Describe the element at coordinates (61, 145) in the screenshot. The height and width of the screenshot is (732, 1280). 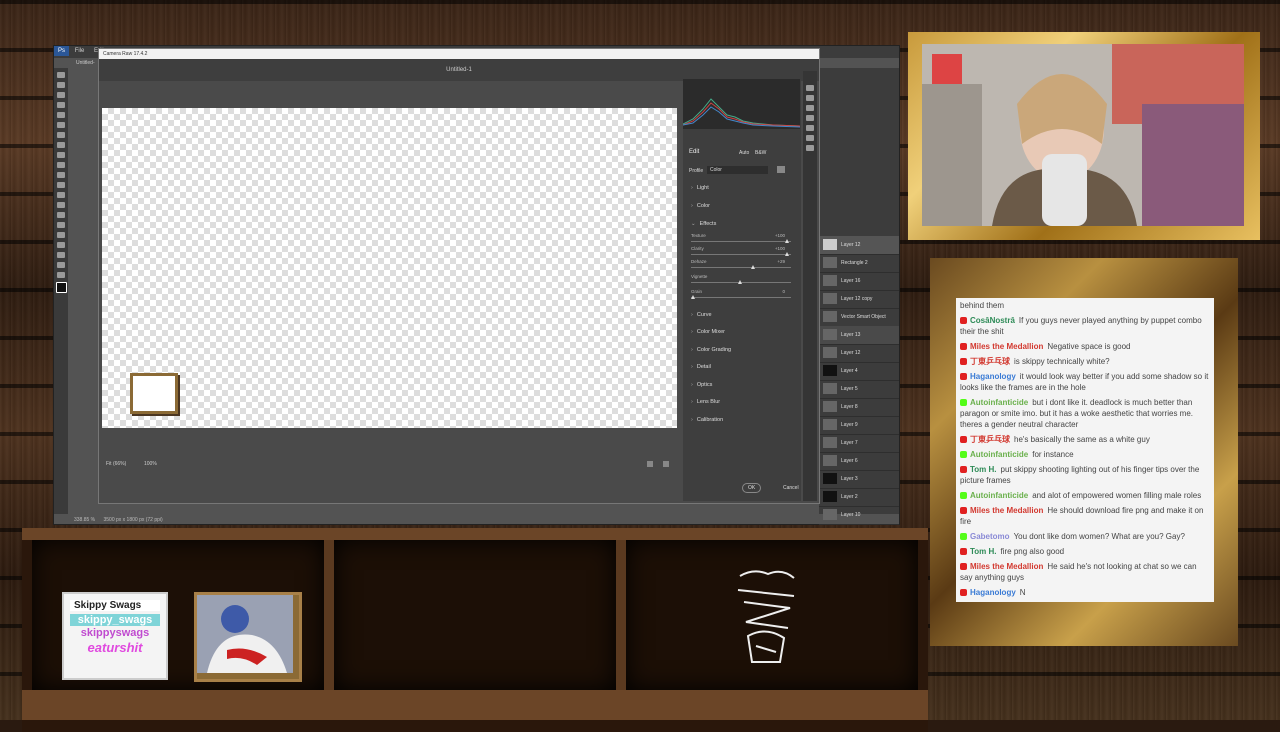
I see `healing-tool-icon` at that location.